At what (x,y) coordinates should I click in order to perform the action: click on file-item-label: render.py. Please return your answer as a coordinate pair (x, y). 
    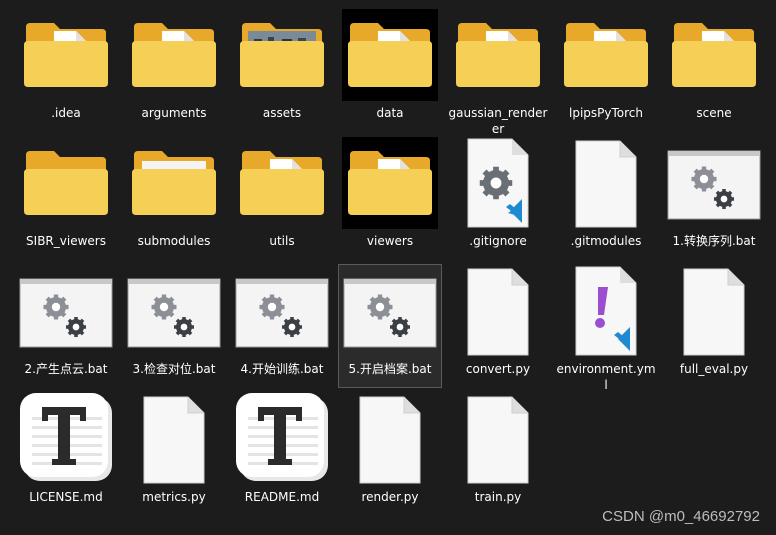
    Looking at the image, I should click on (390, 497).